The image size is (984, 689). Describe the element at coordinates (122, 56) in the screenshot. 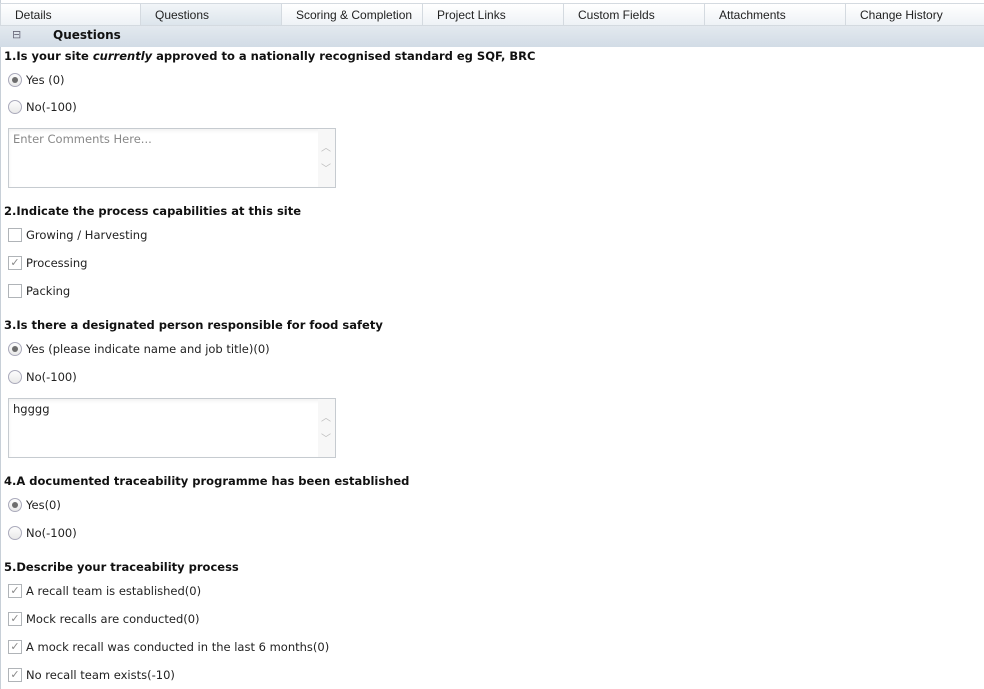

I see `question-text-emphasis: currently` at that location.